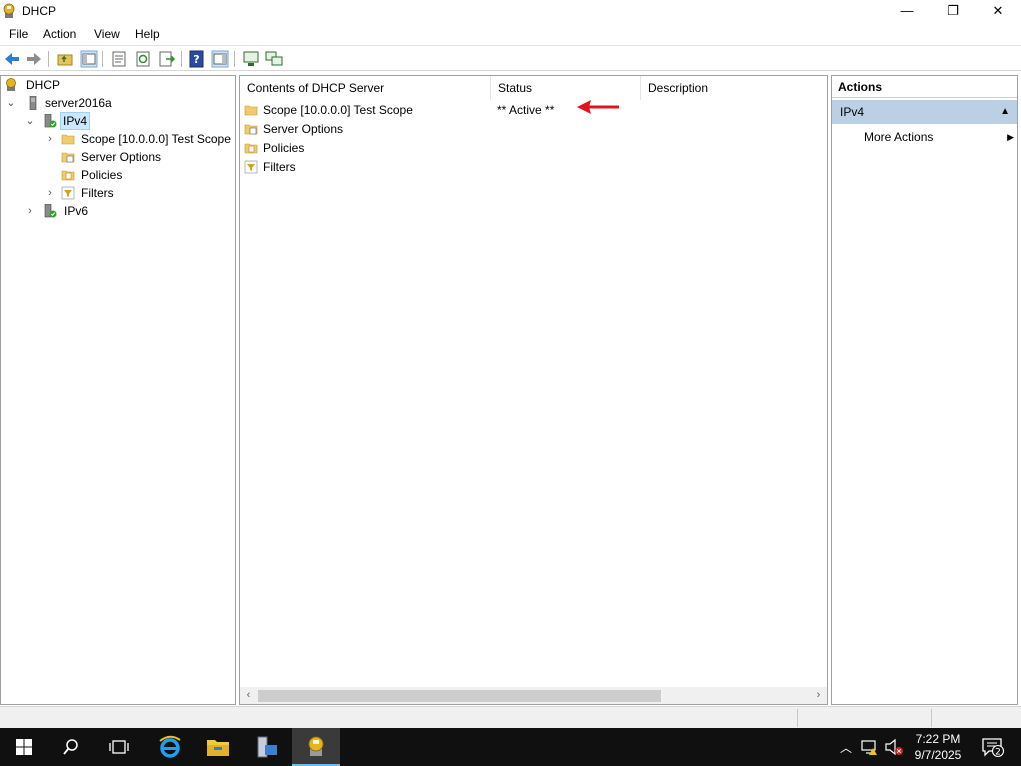 The width and height of the screenshot is (1021, 766). Describe the element at coordinates (938, 755) in the screenshot. I see `clock-date: 9/7/2025` at that location.